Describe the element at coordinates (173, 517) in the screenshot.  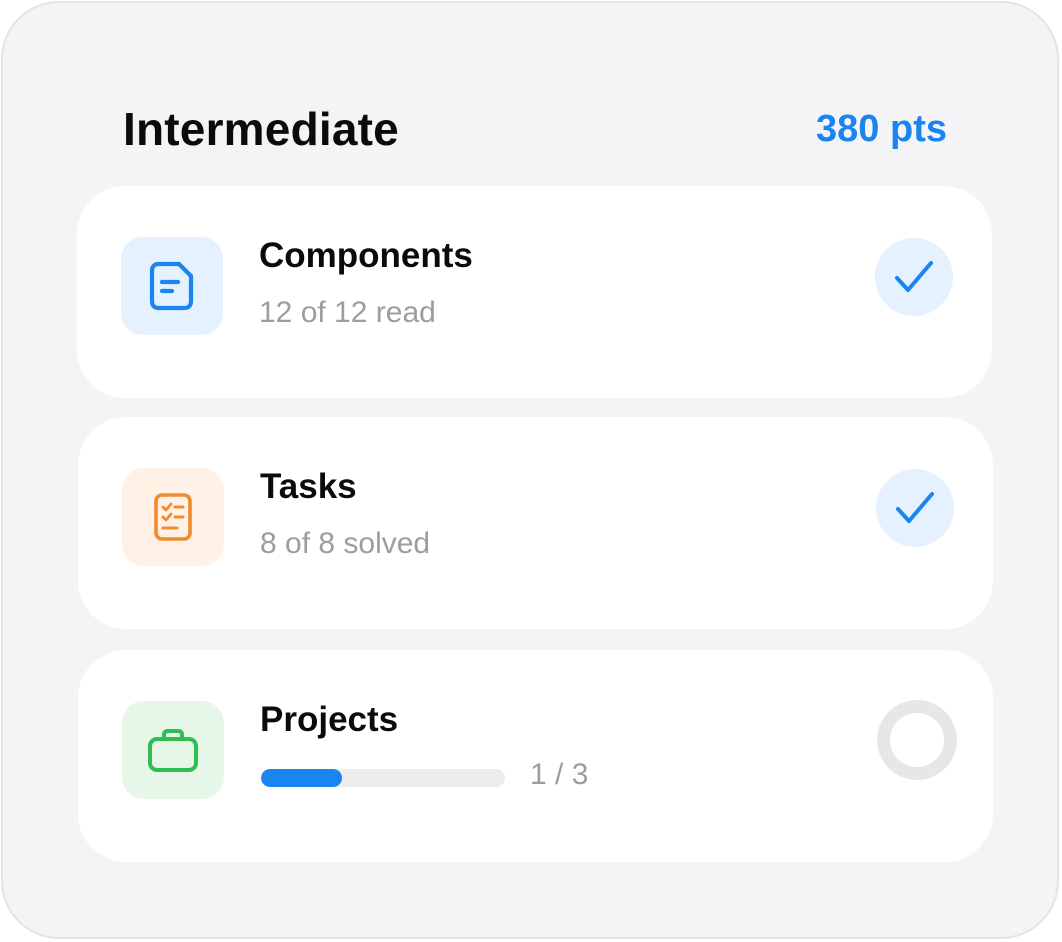
I see `checklist-icon` at that location.